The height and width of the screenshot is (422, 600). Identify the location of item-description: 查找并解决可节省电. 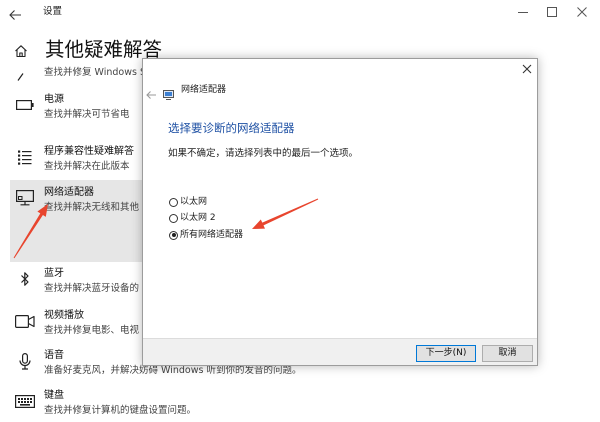
(87, 114).